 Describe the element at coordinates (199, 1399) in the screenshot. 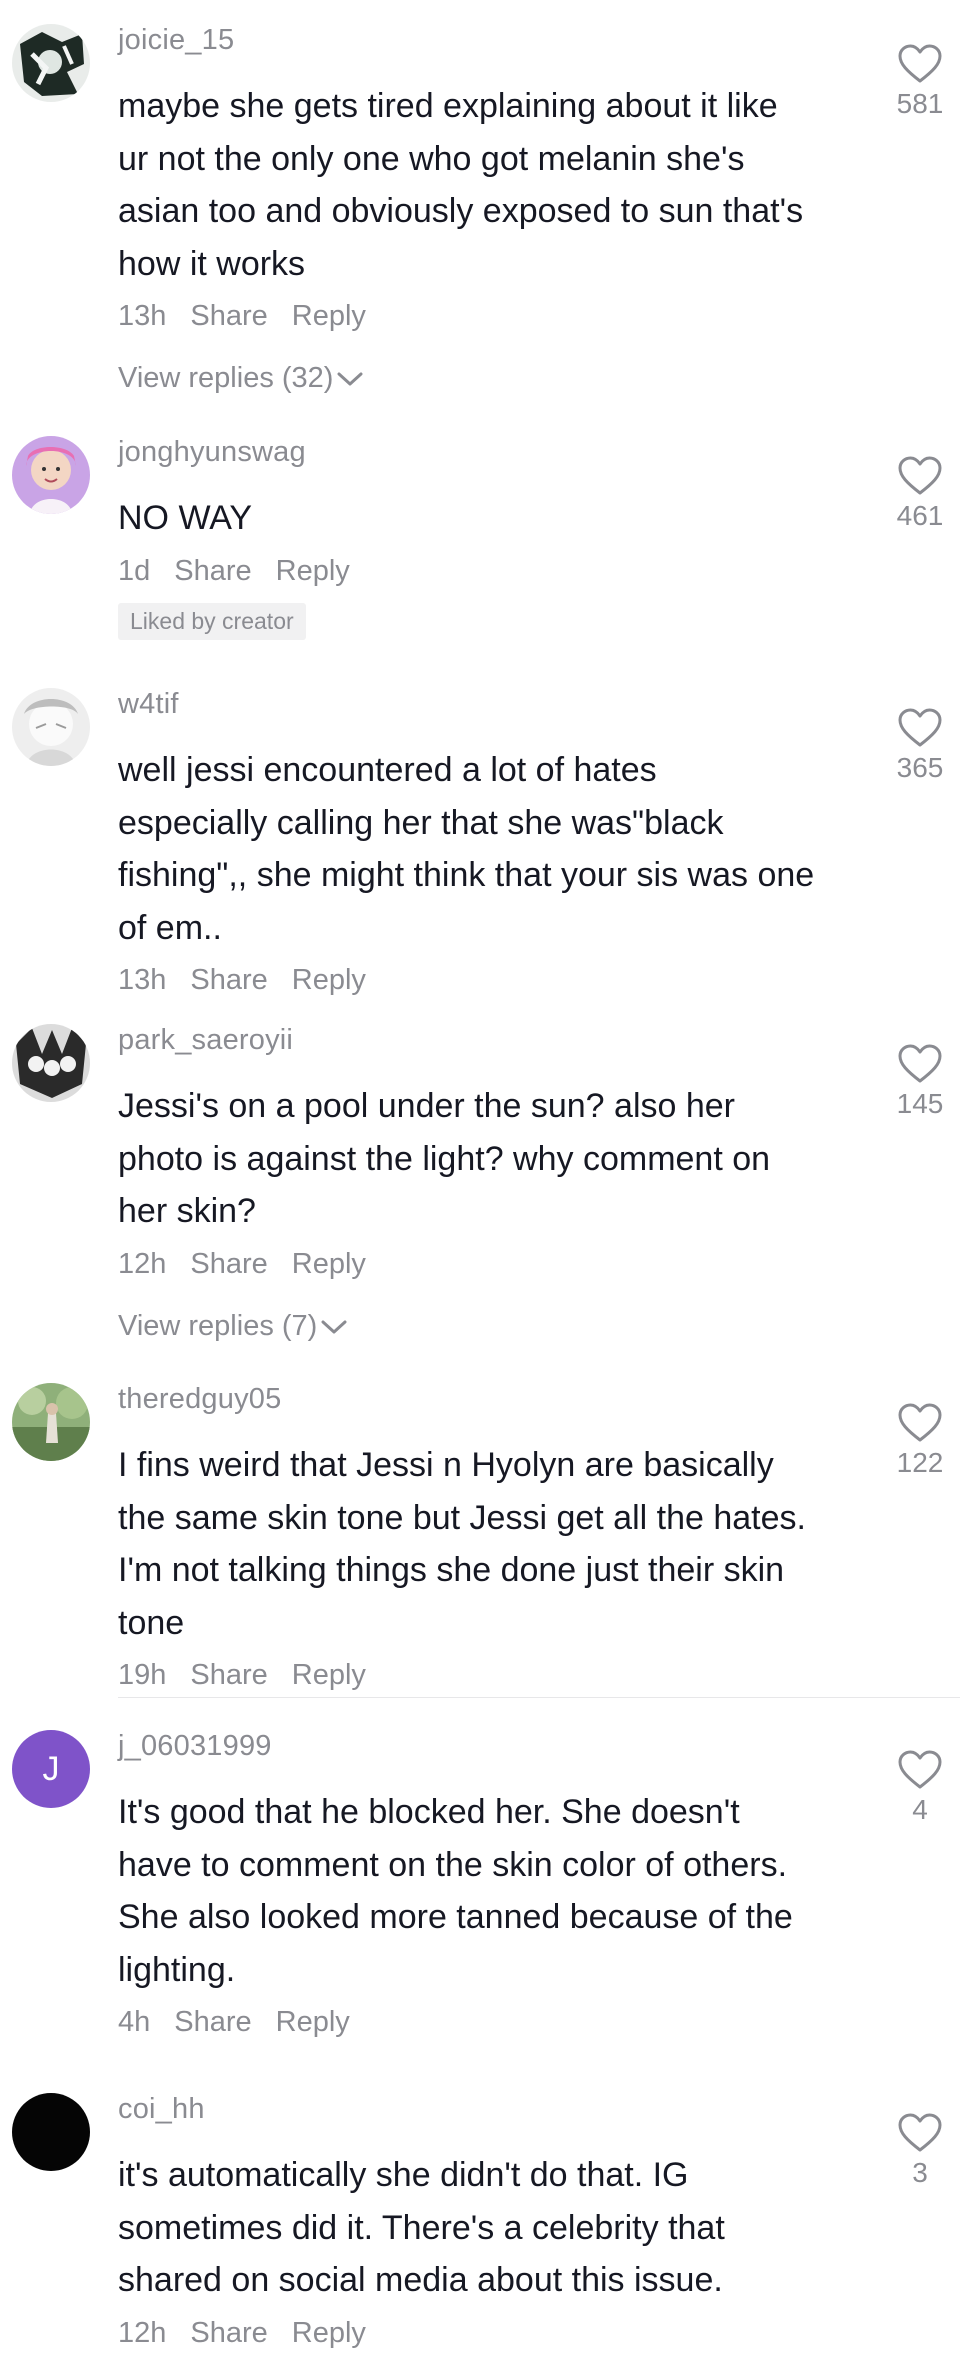

I see `comment-username: theredguy05` at that location.